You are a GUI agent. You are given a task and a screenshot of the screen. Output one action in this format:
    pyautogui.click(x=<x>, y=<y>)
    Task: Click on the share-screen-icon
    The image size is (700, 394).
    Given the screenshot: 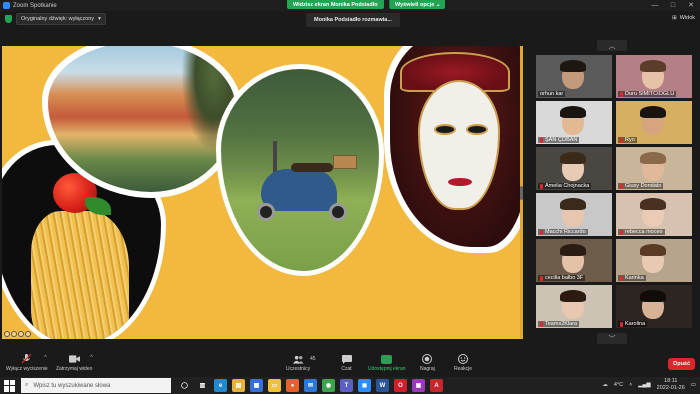 What is the action you would take?
    pyautogui.click(x=387, y=359)
    